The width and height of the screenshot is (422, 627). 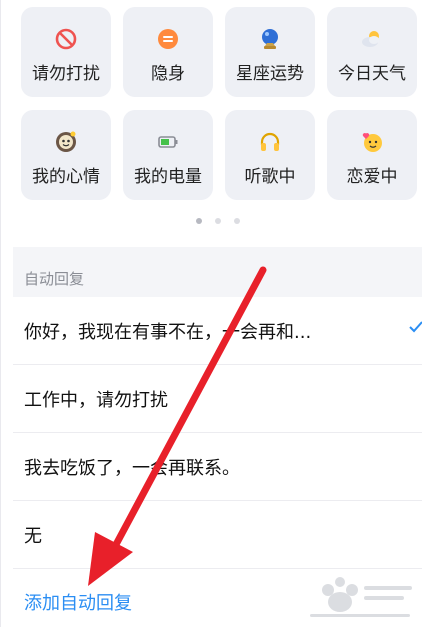 I want to click on tile-horoscope: 星座运势, so click(x=270, y=52).